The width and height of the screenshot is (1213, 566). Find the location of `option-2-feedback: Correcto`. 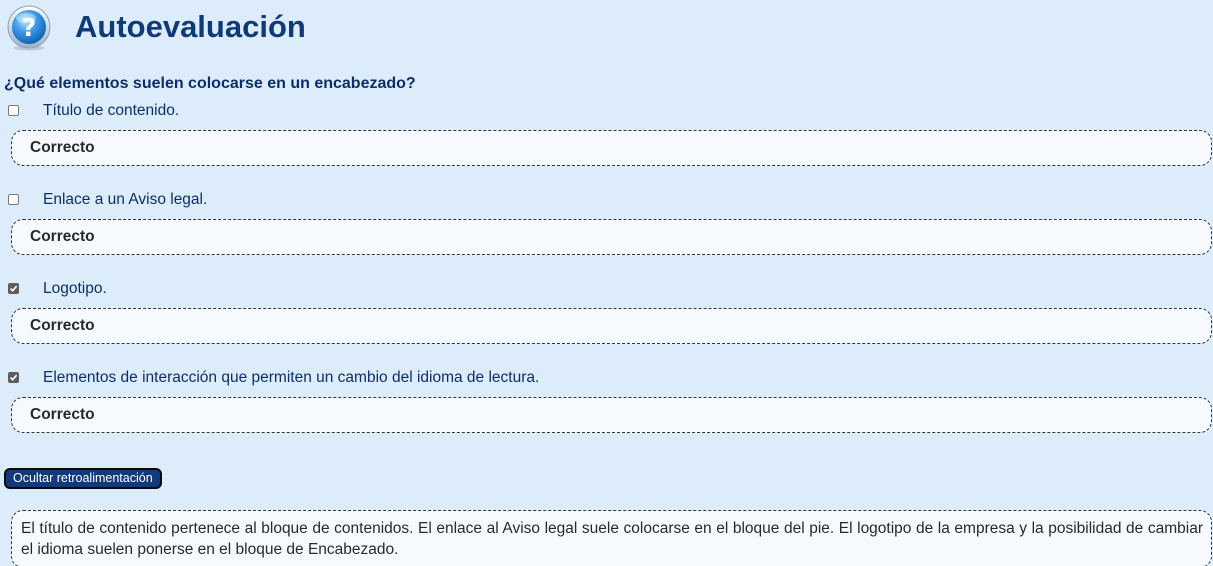

option-2-feedback: Correcto is located at coordinates (611, 237).